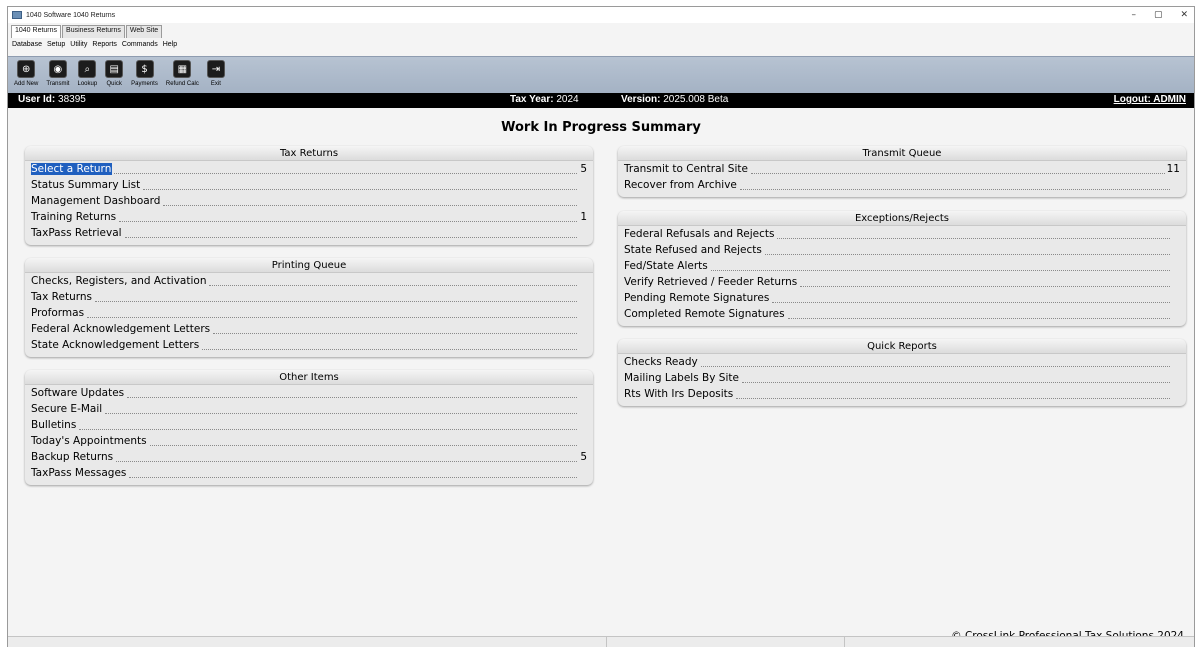 Image resolution: width=1201 pixels, height=647 pixels. Describe the element at coordinates (674, 99) in the screenshot. I see `version: Version: 2025.008 Beta` at that location.